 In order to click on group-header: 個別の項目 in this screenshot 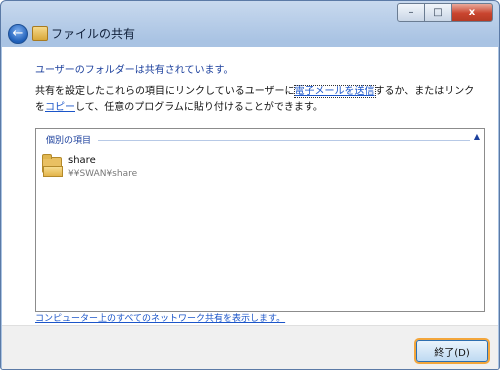, I will do `click(71, 139)`.